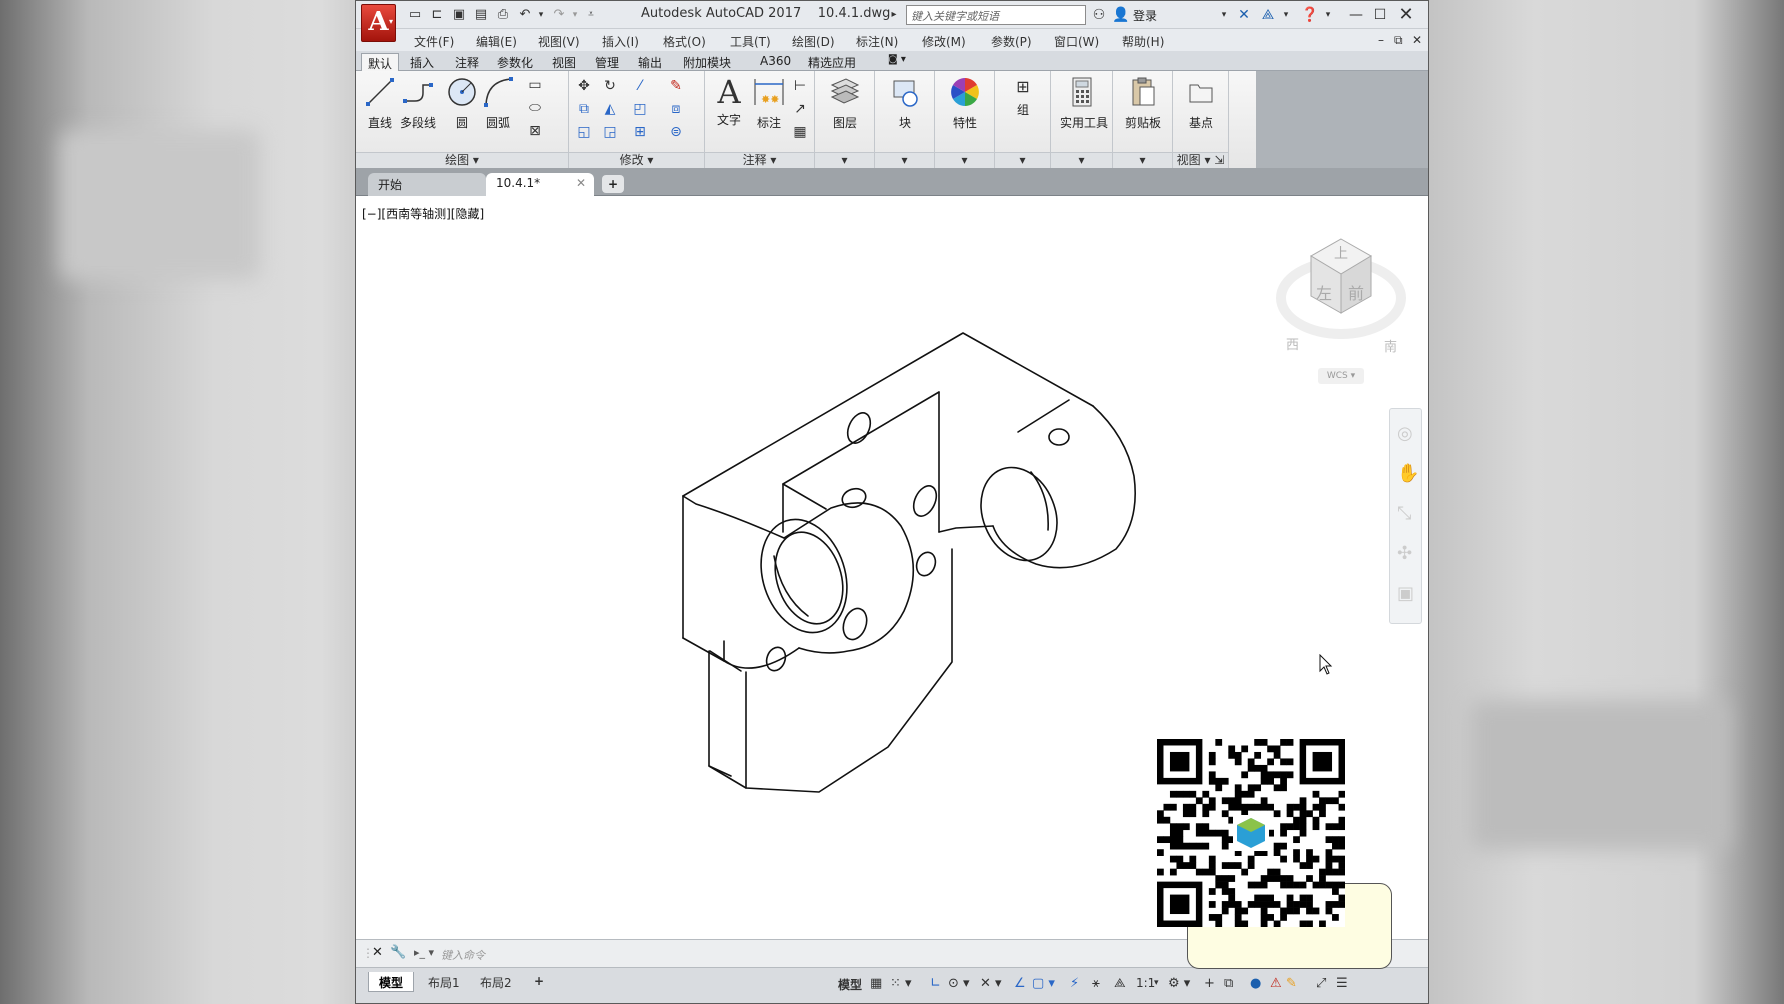 The height and width of the screenshot is (1004, 1784). I want to click on object-snap-tracking-icon: ∠, so click(1020, 983).